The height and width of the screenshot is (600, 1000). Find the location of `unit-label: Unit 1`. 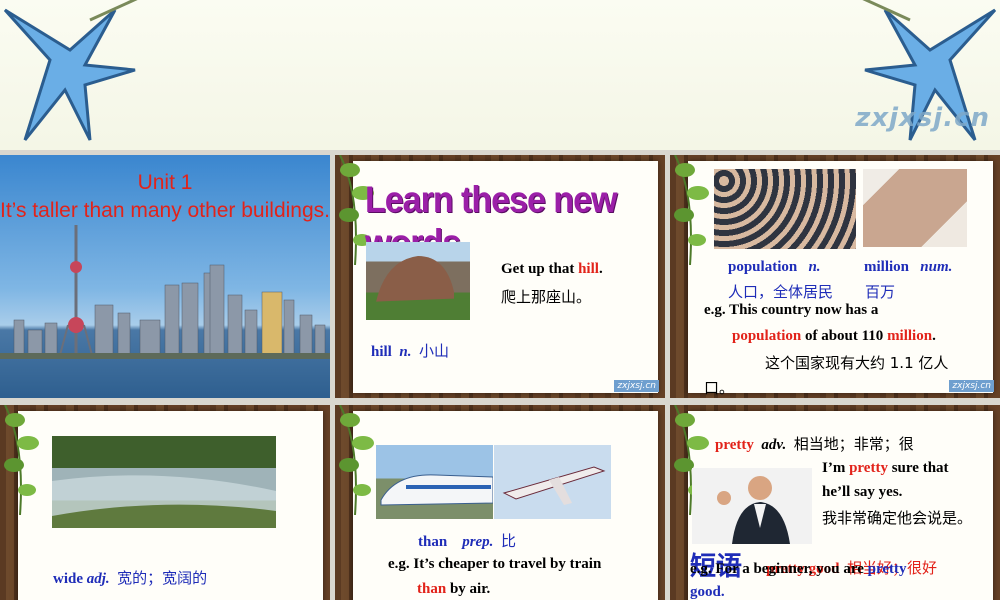

unit-label: Unit 1 is located at coordinates (165, 182).